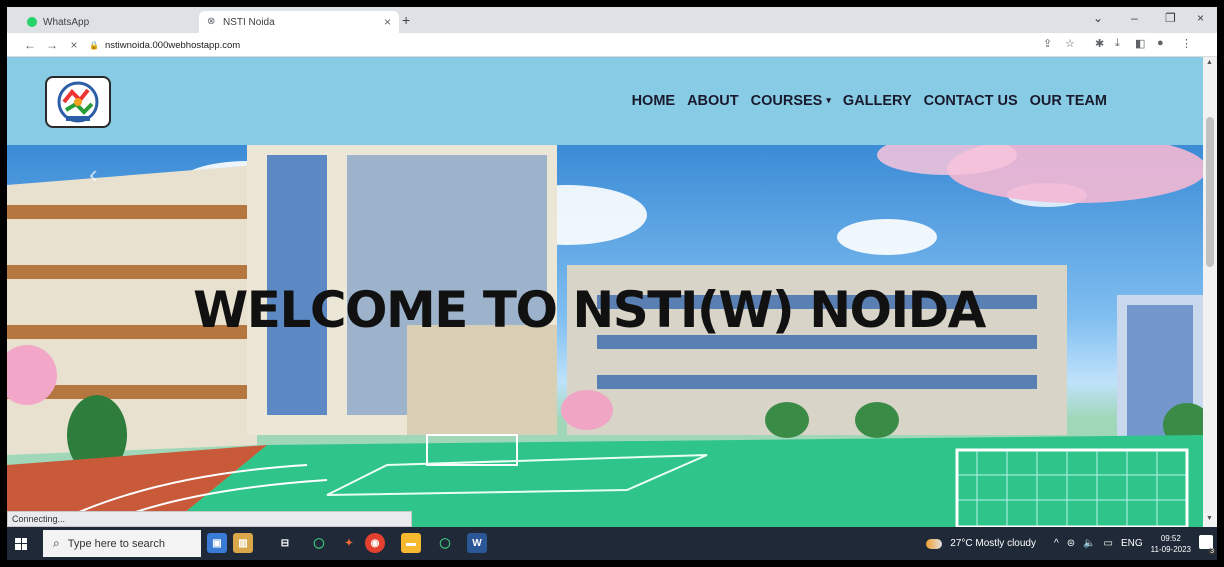 The height and width of the screenshot is (567, 1224). Describe the element at coordinates (1099, 43) in the screenshot. I see `extensions-icon: ✱` at that location.